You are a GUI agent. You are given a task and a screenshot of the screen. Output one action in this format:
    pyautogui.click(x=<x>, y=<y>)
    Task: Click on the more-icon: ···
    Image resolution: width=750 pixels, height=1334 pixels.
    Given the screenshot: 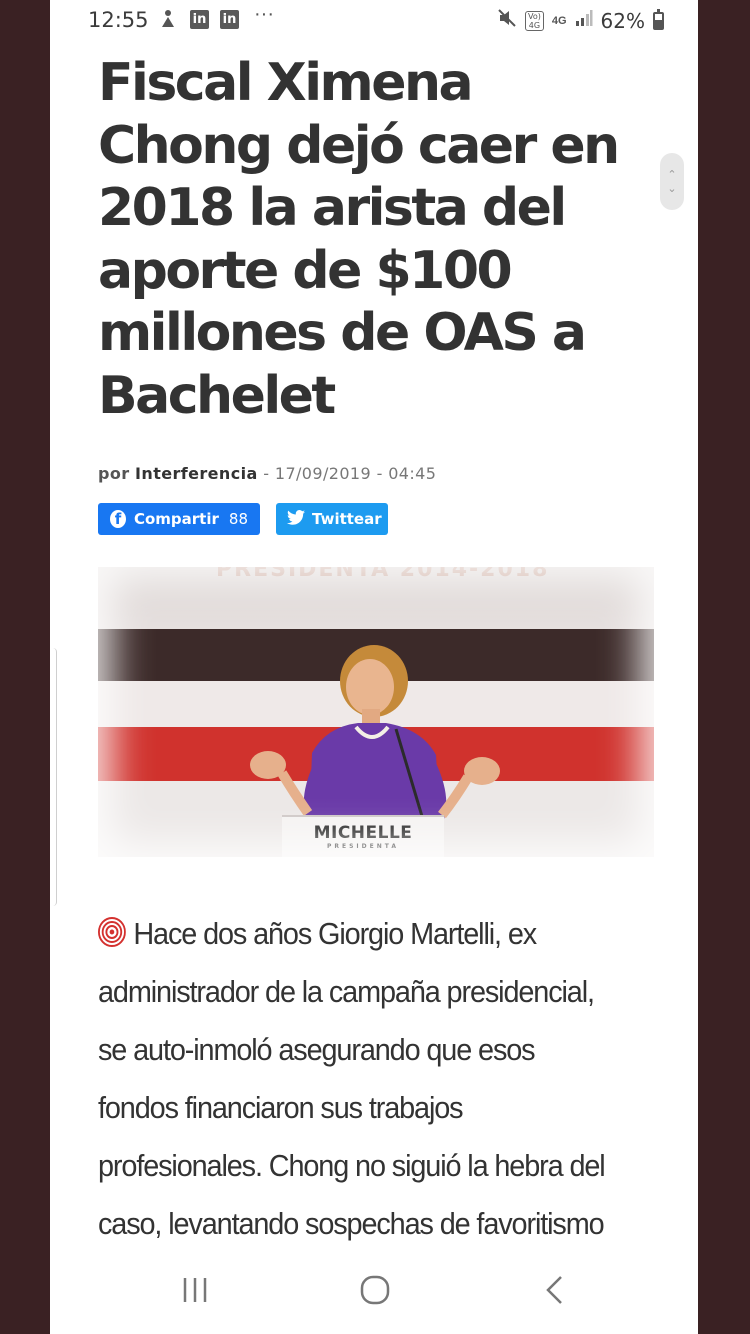 What is the action you would take?
    pyautogui.click(x=264, y=13)
    